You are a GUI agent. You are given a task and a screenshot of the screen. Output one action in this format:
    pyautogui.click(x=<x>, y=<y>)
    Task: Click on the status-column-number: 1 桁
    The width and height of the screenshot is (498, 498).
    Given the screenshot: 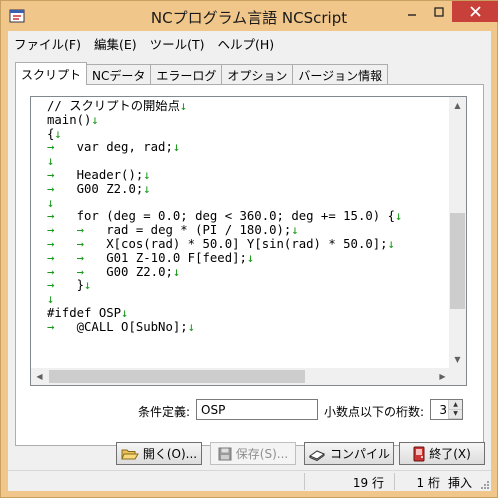 What is the action you would take?
    pyautogui.click(x=419, y=481)
    